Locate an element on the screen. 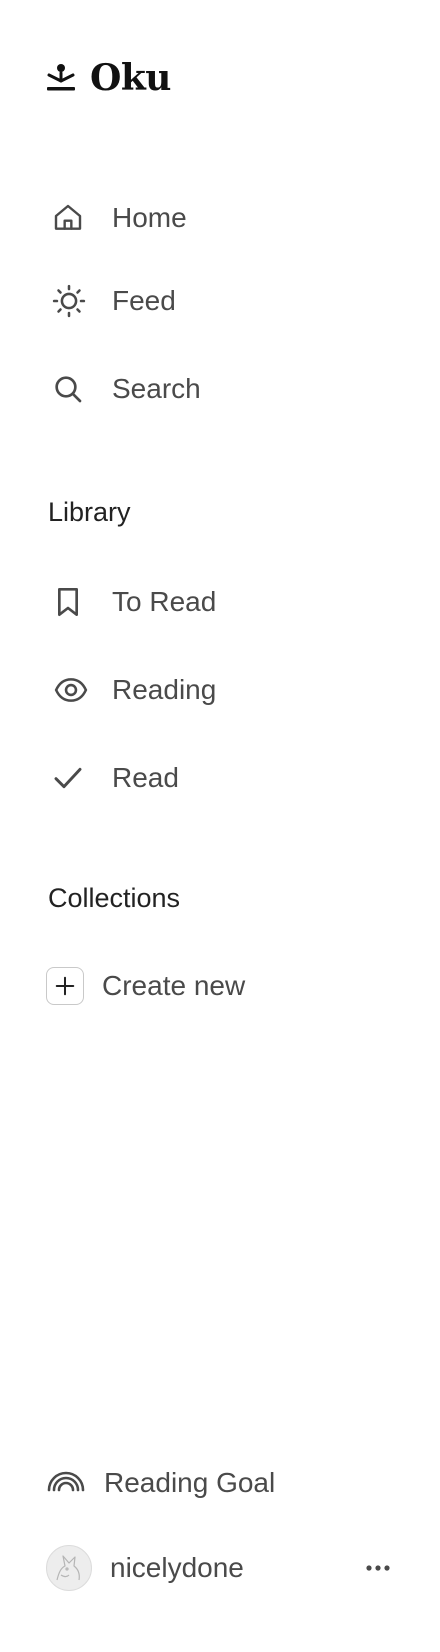 Image resolution: width=440 pixels, height=1652 pixels. nav-item-feed: Feed is located at coordinates (111, 301).